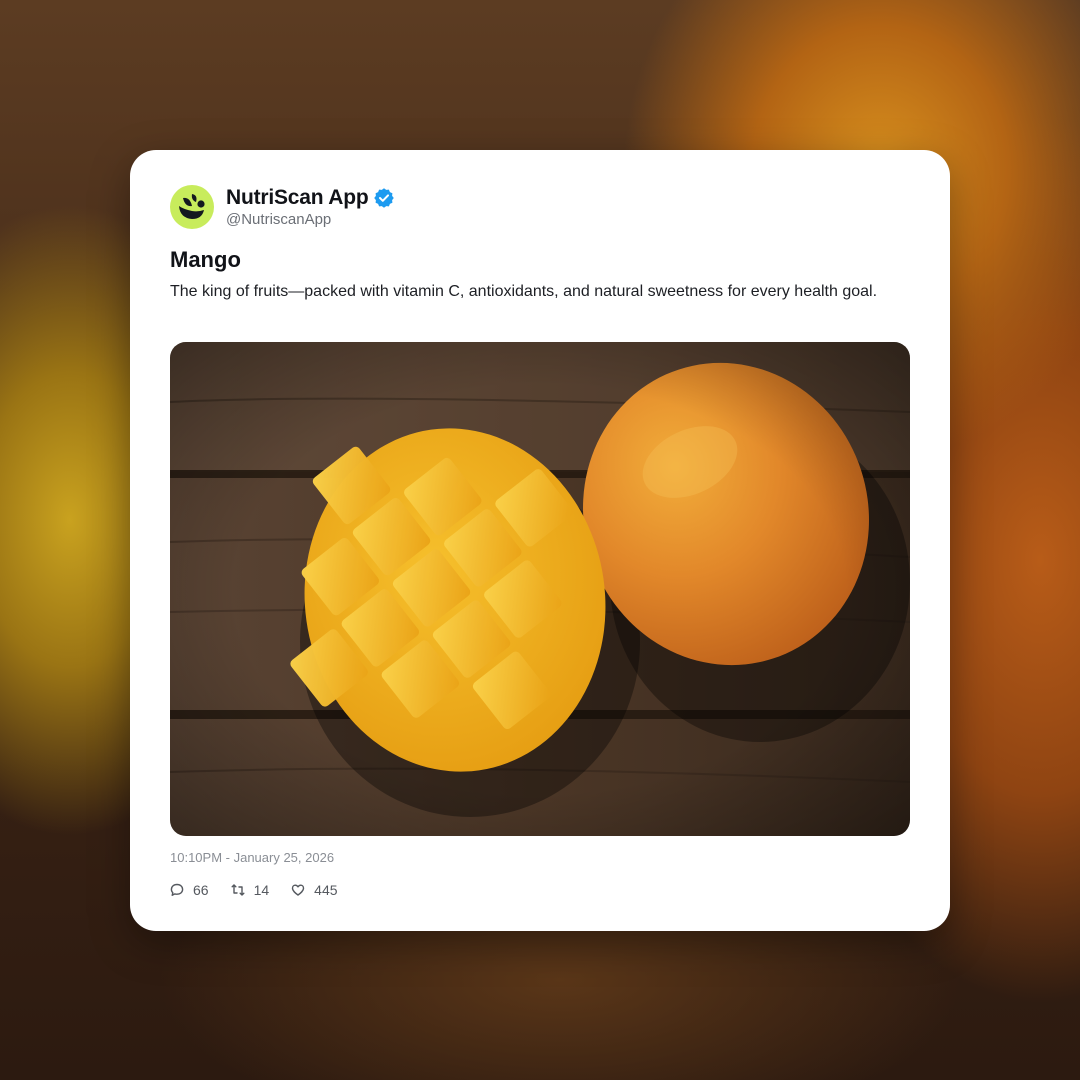 Image resolution: width=1080 pixels, height=1080 pixels. I want to click on author-name-row: NutriScan App, so click(310, 198).